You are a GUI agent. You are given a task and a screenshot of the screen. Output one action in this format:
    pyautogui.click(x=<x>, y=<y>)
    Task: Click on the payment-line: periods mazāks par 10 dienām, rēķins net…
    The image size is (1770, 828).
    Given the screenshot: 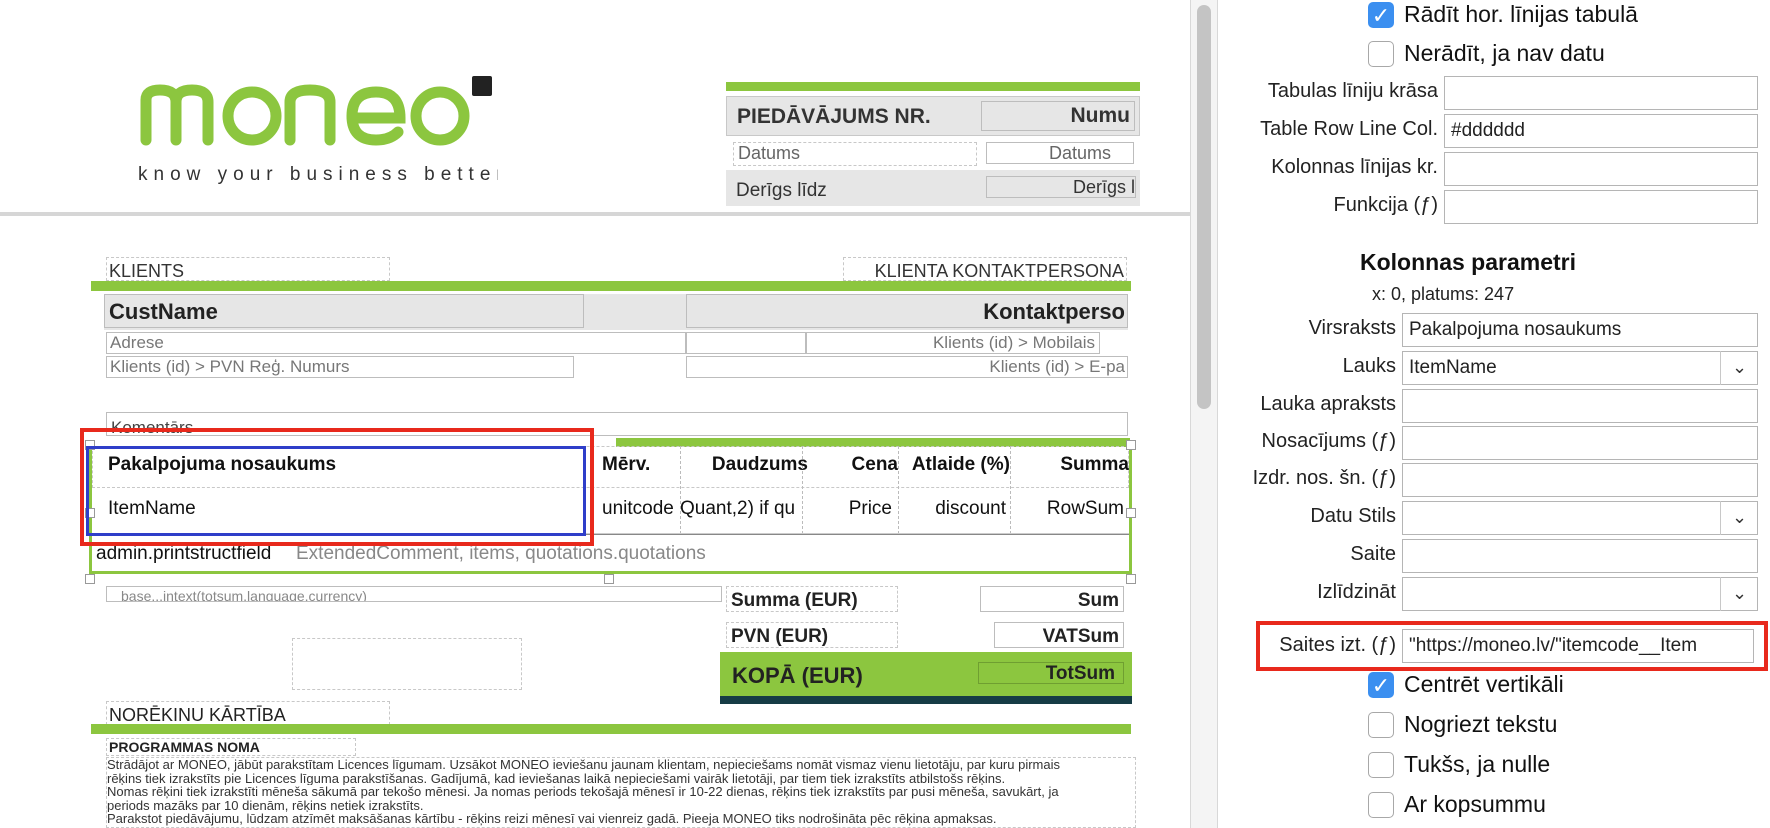 What is the action you would take?
    pyautogui.click(x=265, y=805)
    